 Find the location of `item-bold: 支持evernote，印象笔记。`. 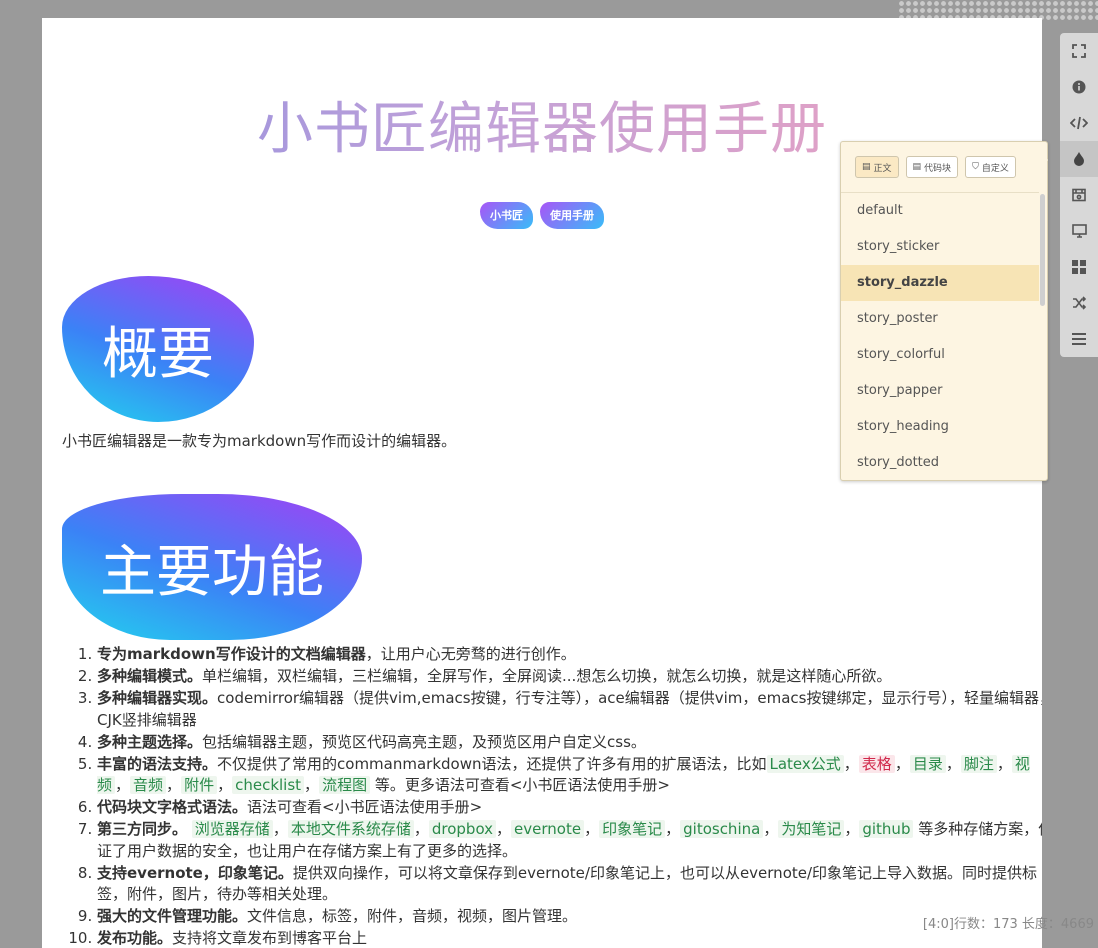

item-bold: 支持evernote，印象笔记。 is located at coordinates (195, 872).